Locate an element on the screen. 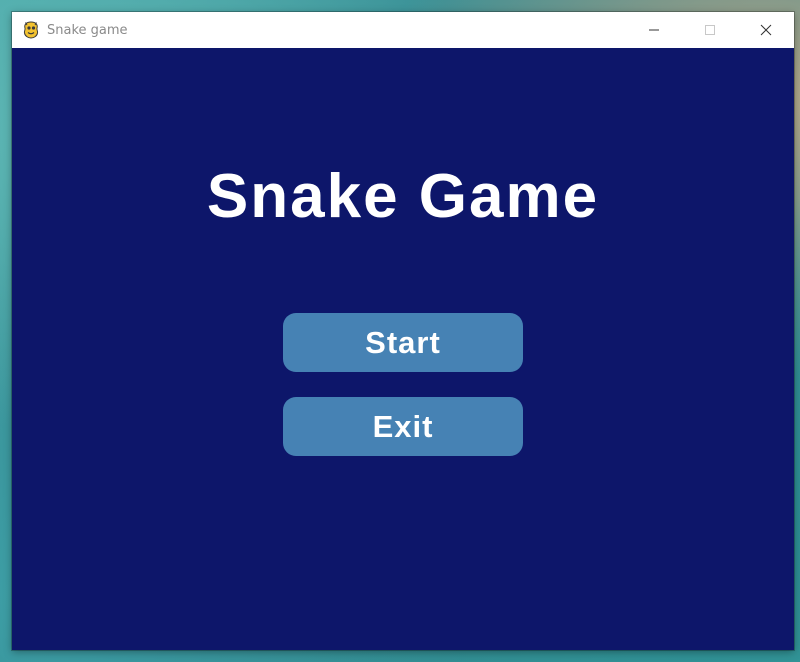 The width and height of the screenshot is (800, 662). maximize-icon is located at coordinates (710, 30).